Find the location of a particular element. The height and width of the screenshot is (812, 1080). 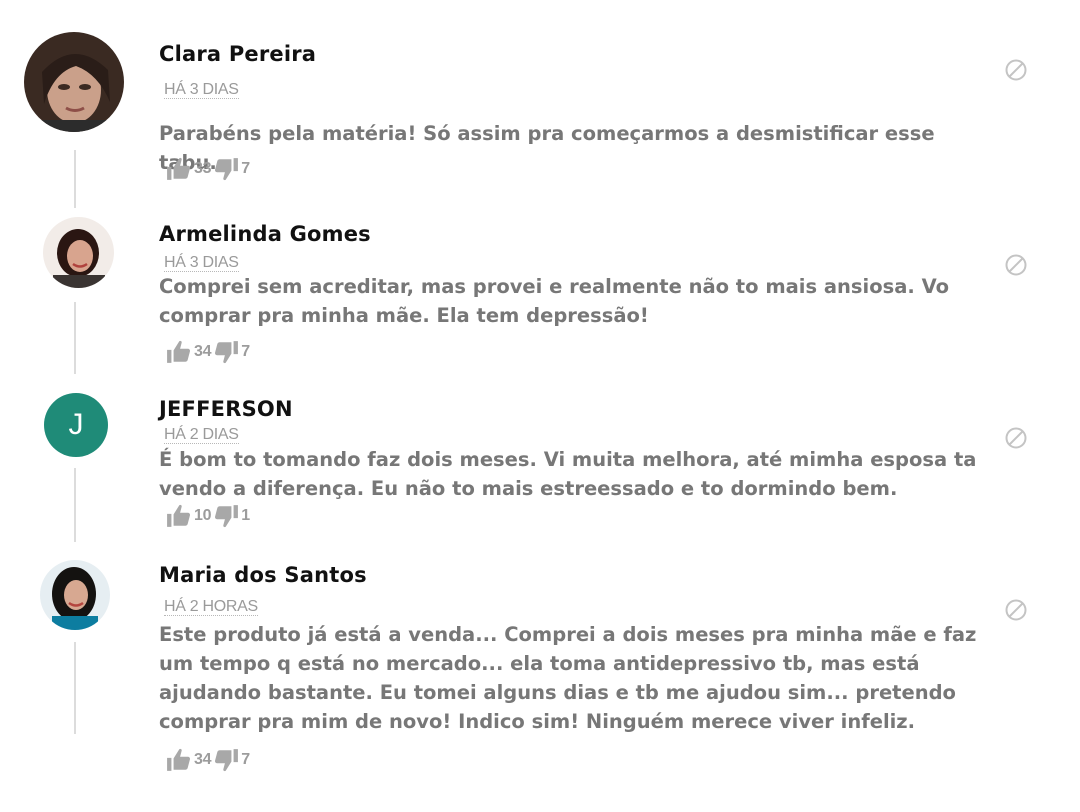

vote-bar: 10 1 is located at coordinates (209, 516).